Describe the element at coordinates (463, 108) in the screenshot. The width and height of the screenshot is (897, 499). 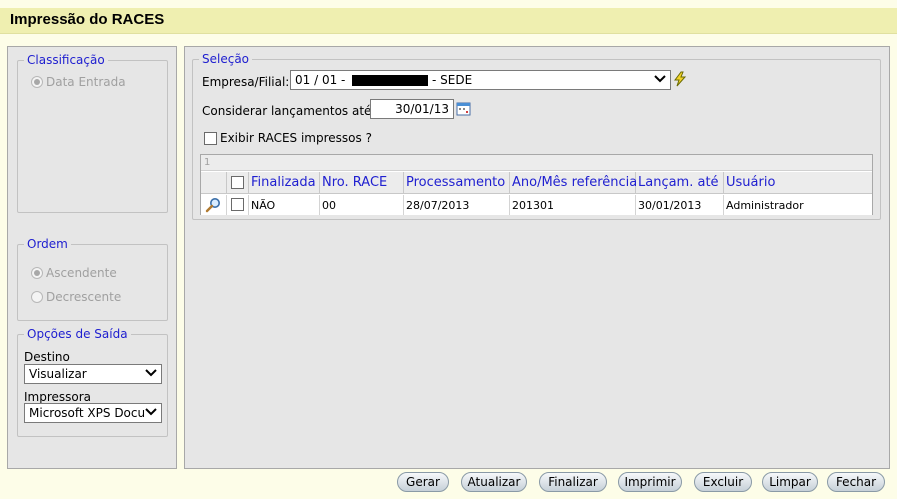
I see `calendar-icon` at that location.